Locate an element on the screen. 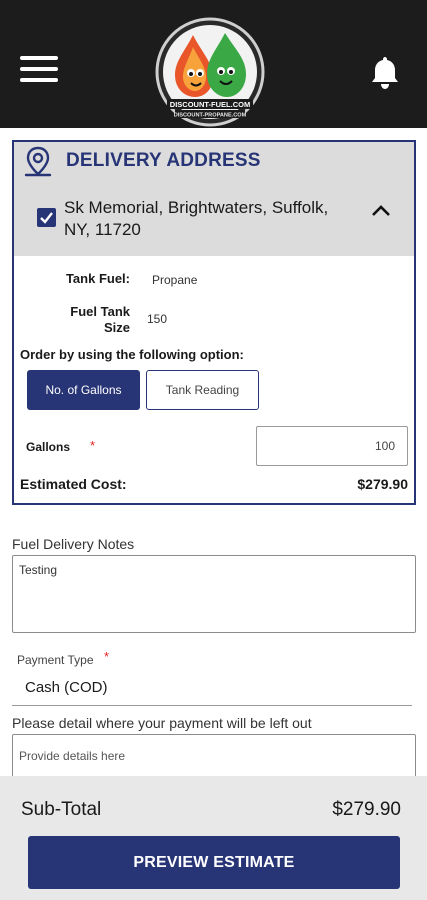 This screenshot has width=427, height=900. estimated-cost-value: $279.90 is located at coordinates (382, 484).